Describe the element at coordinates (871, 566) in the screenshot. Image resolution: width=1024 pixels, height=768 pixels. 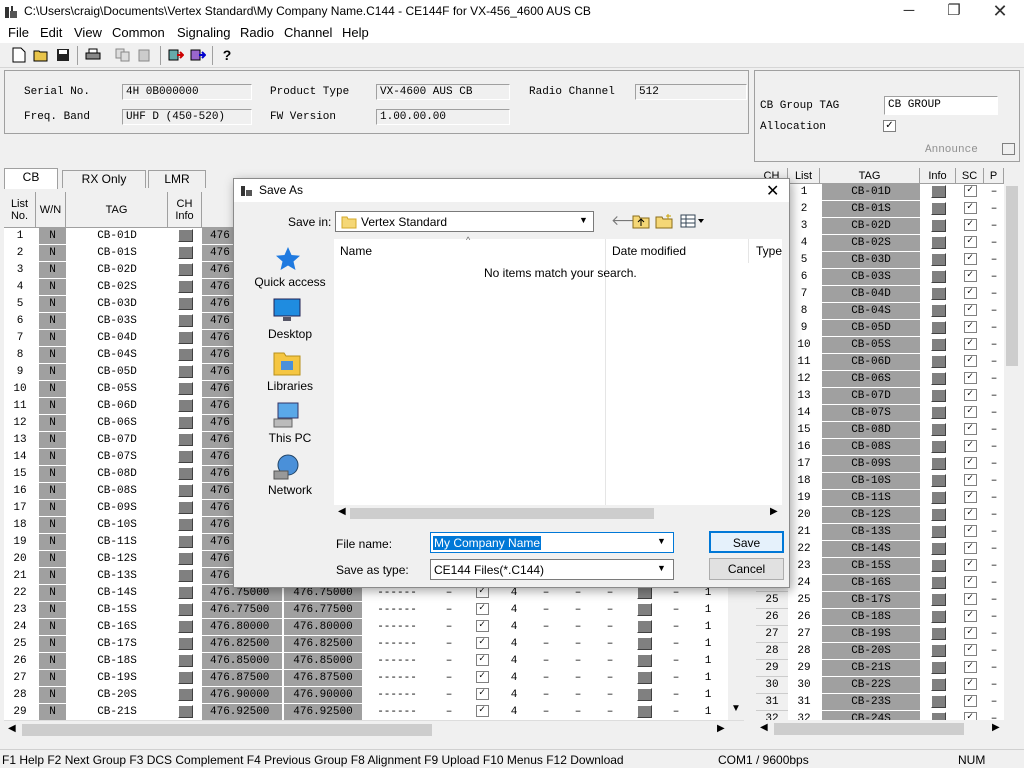
I see `right-tag-cell: CB-15S` at that location.